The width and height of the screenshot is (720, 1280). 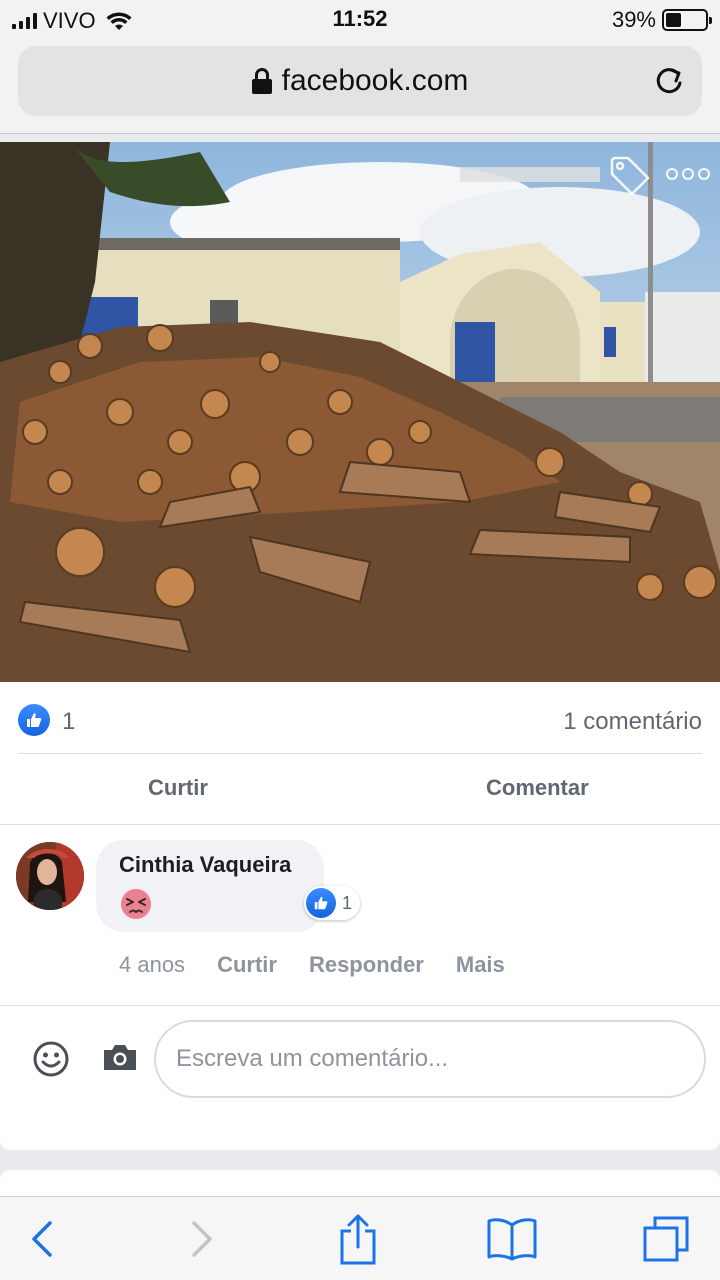 I want to click on forward-chevron-icon, so click(x=202, y=1239).